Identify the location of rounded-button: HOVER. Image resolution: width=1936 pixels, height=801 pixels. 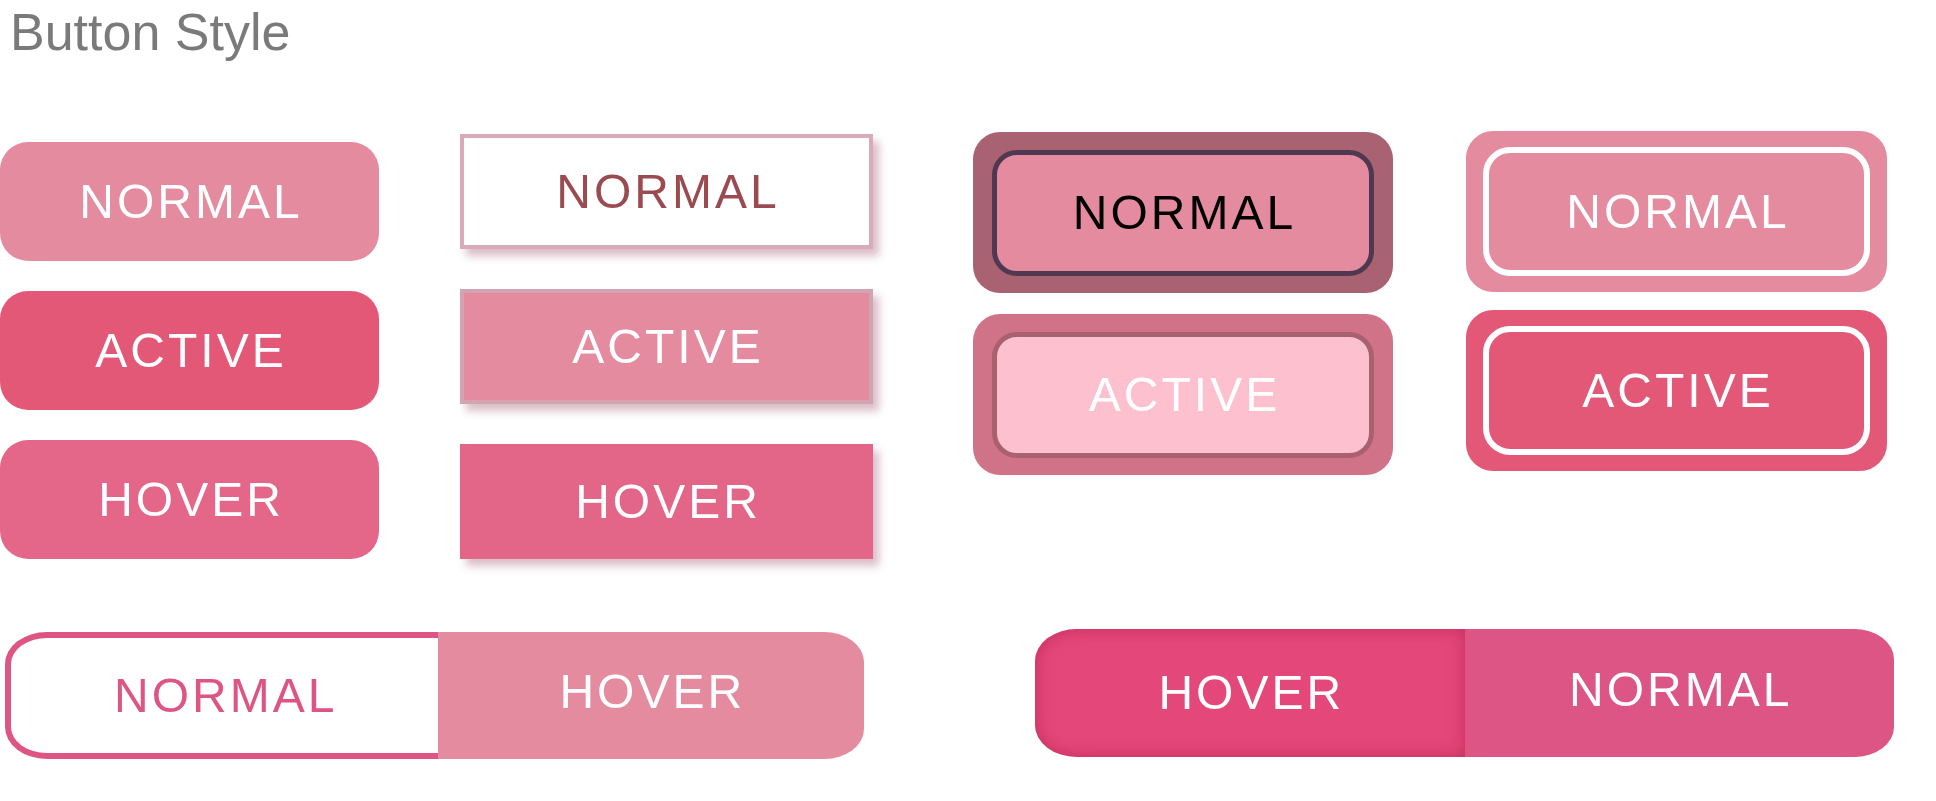
(189, 499).